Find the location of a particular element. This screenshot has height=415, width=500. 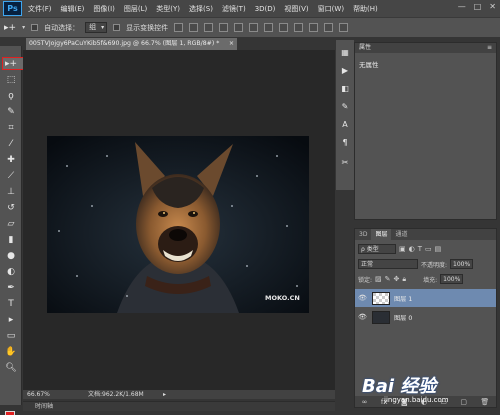

document-tab-close-icon: × is located at coordinates (231, 44).